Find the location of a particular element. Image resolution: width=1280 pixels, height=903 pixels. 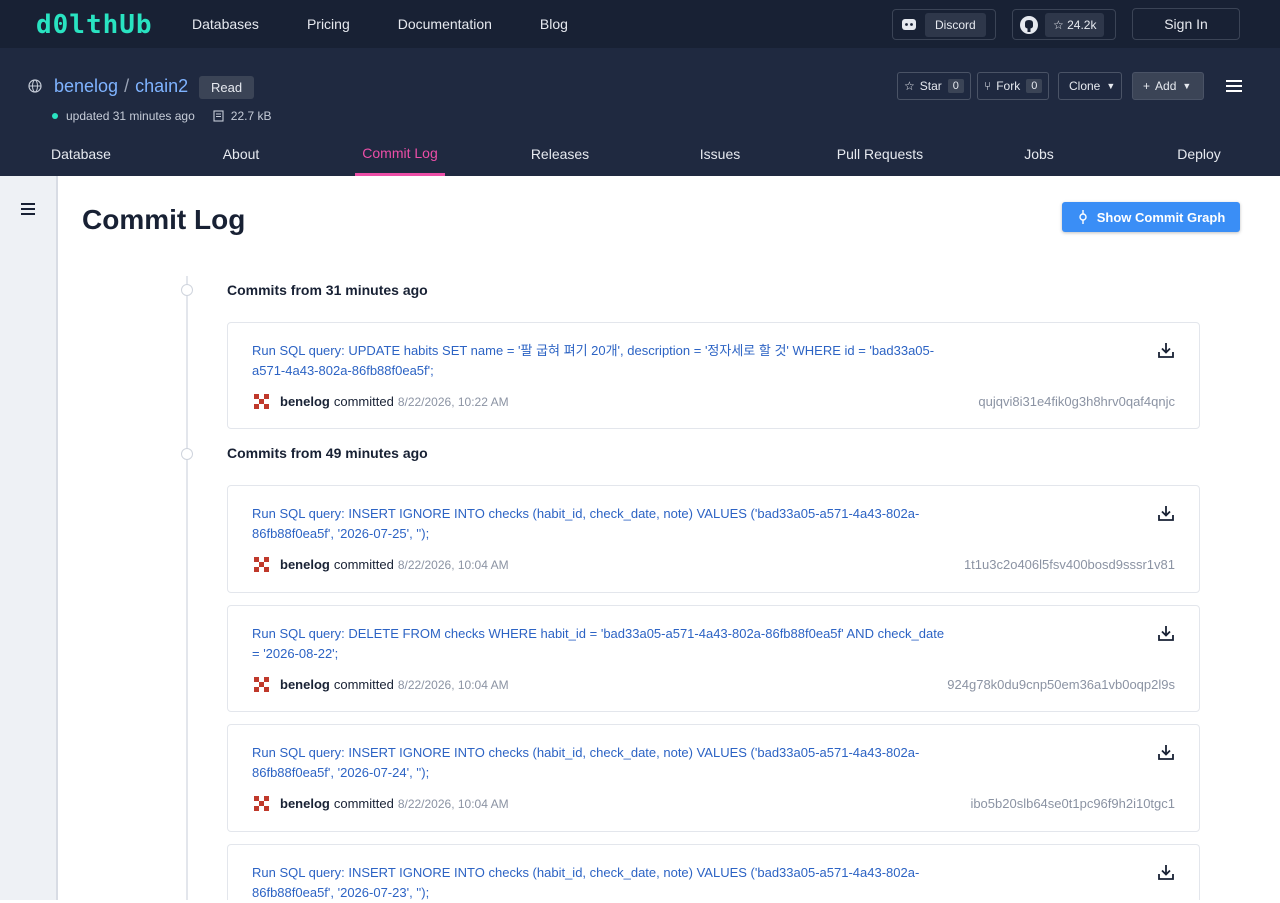

commit-timeline is located at coordinates (187, 588).